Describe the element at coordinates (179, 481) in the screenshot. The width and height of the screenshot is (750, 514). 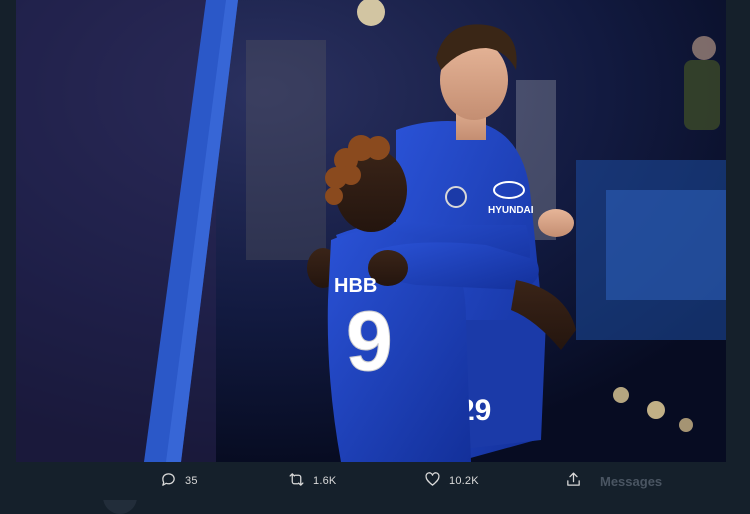
I see `reply-button: 35` at that location.